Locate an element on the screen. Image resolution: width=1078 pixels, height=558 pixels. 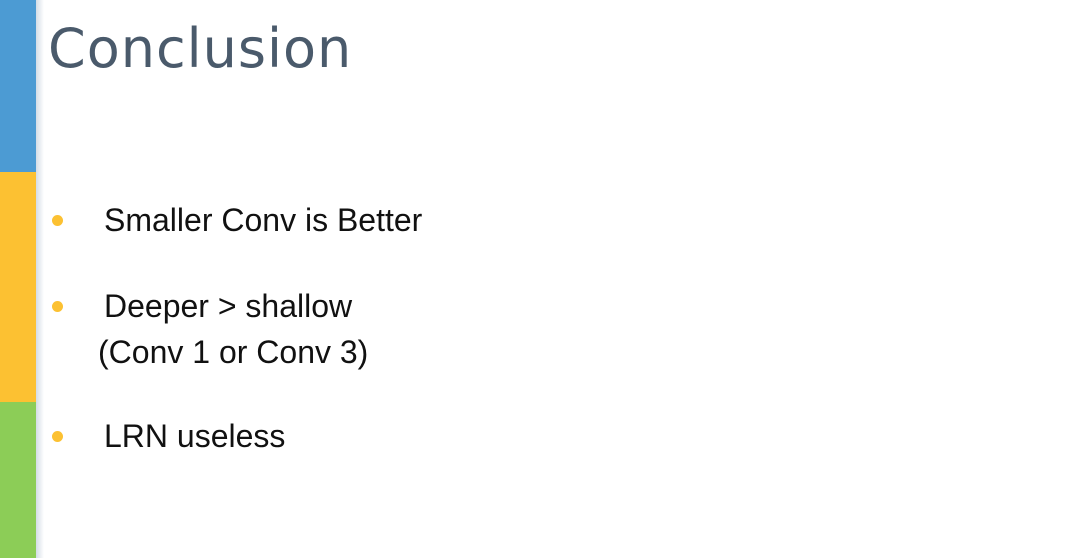
bullet-text: Deeper > shallow is located at coordinates (228, 306).